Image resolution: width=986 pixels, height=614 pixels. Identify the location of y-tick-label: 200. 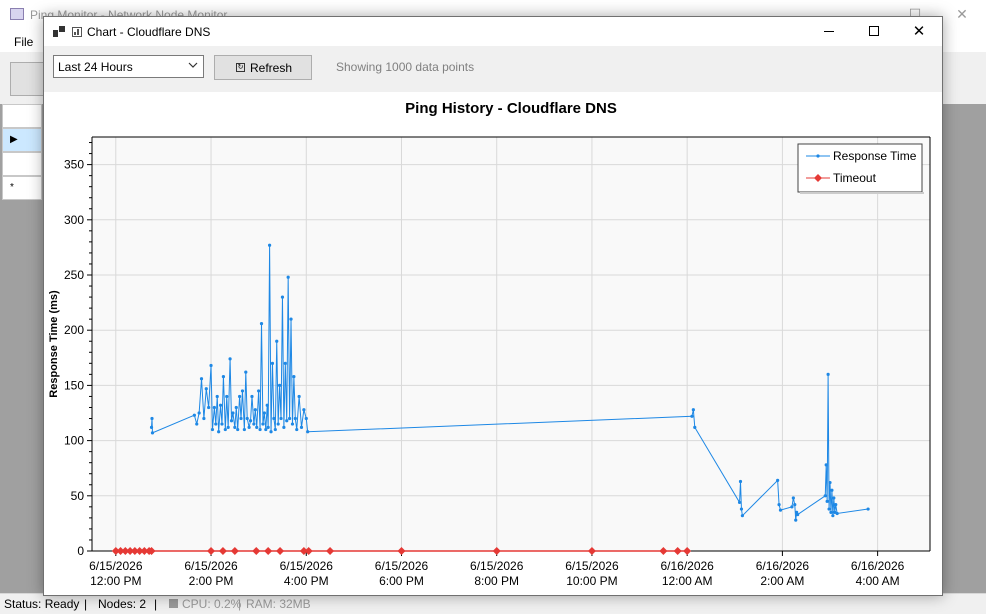
(74, 330).